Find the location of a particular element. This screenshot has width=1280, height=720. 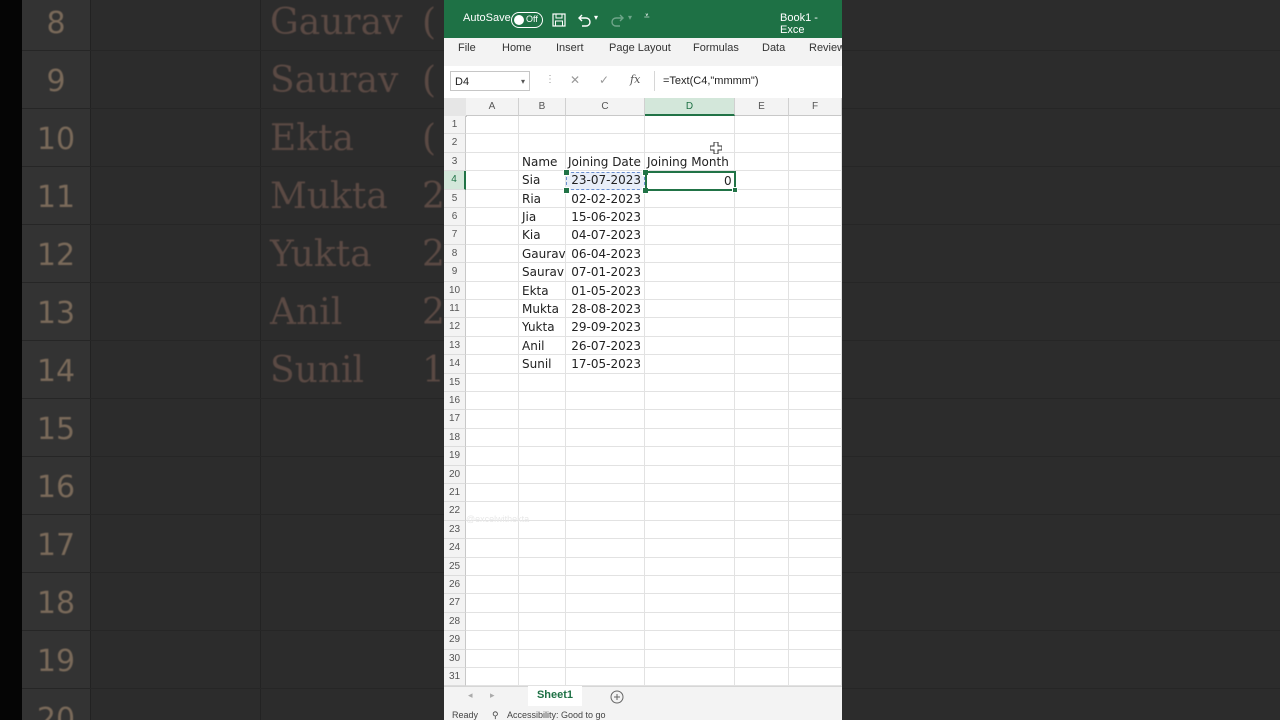

more-icon: ⋮ is located at coordinates (550, 79).